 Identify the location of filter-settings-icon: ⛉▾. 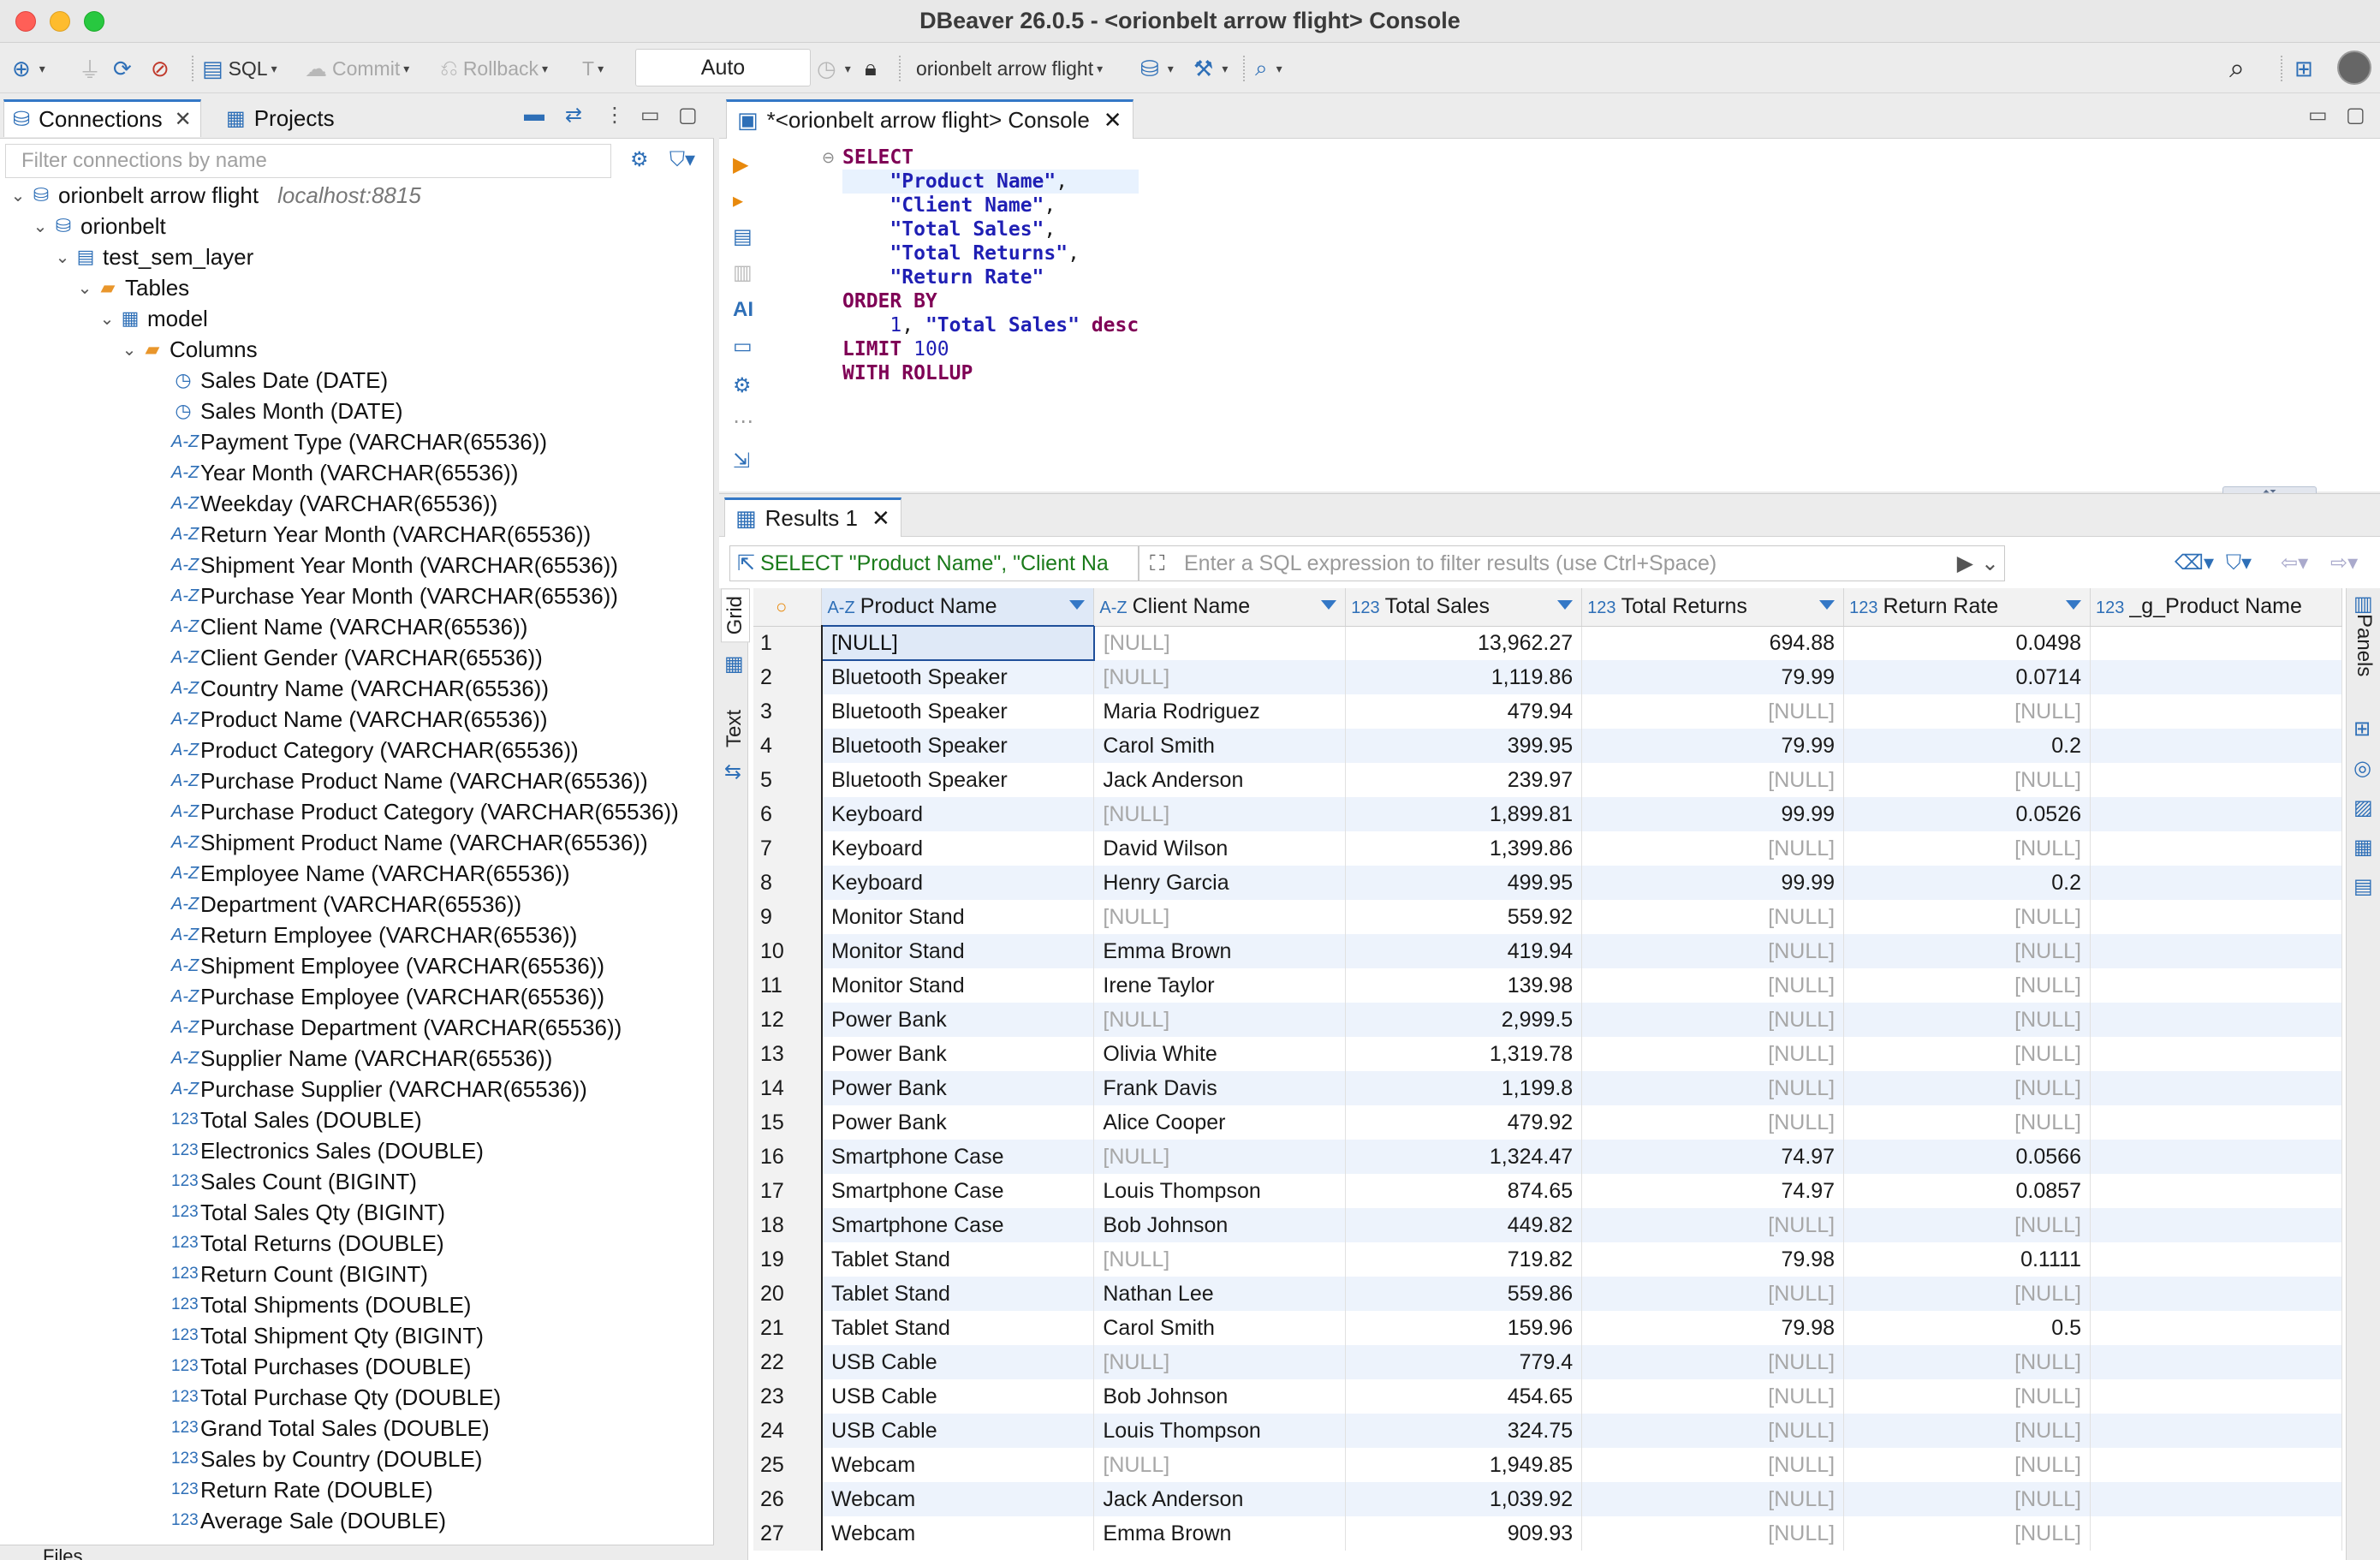
(2239, 563).